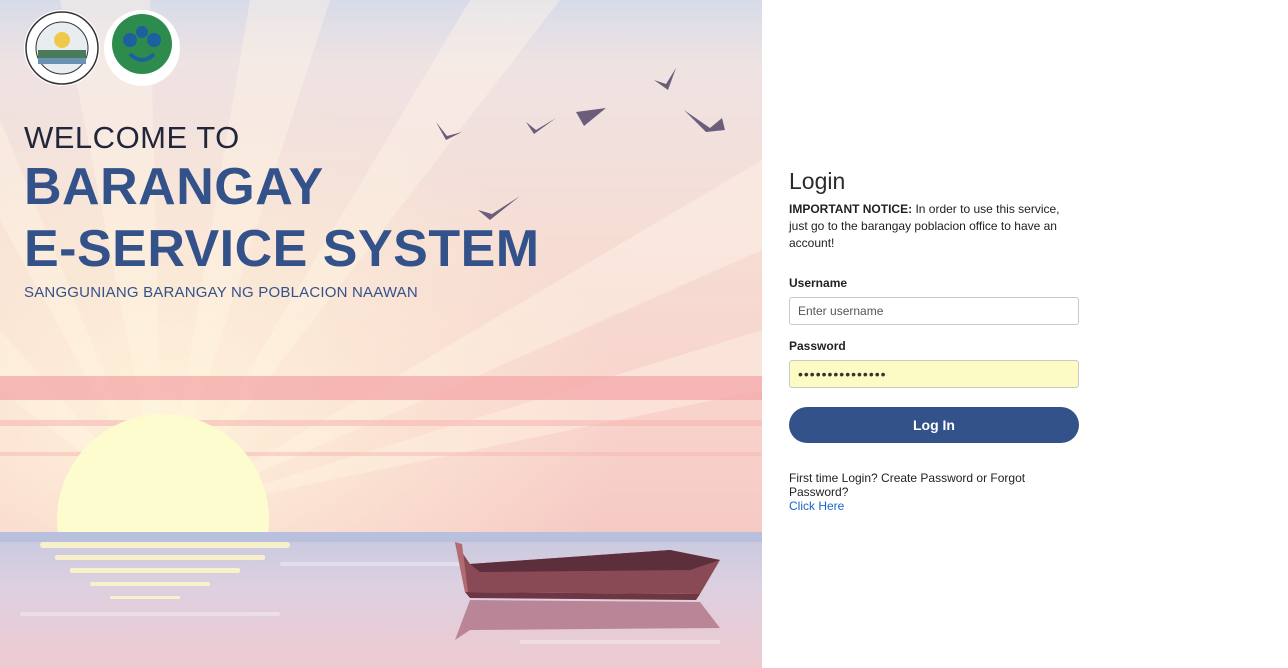  I want to click on hero-subtitle: SANGGUNIANG BARANGAY NG POBLACION NAAWAN, so click(221, 292).